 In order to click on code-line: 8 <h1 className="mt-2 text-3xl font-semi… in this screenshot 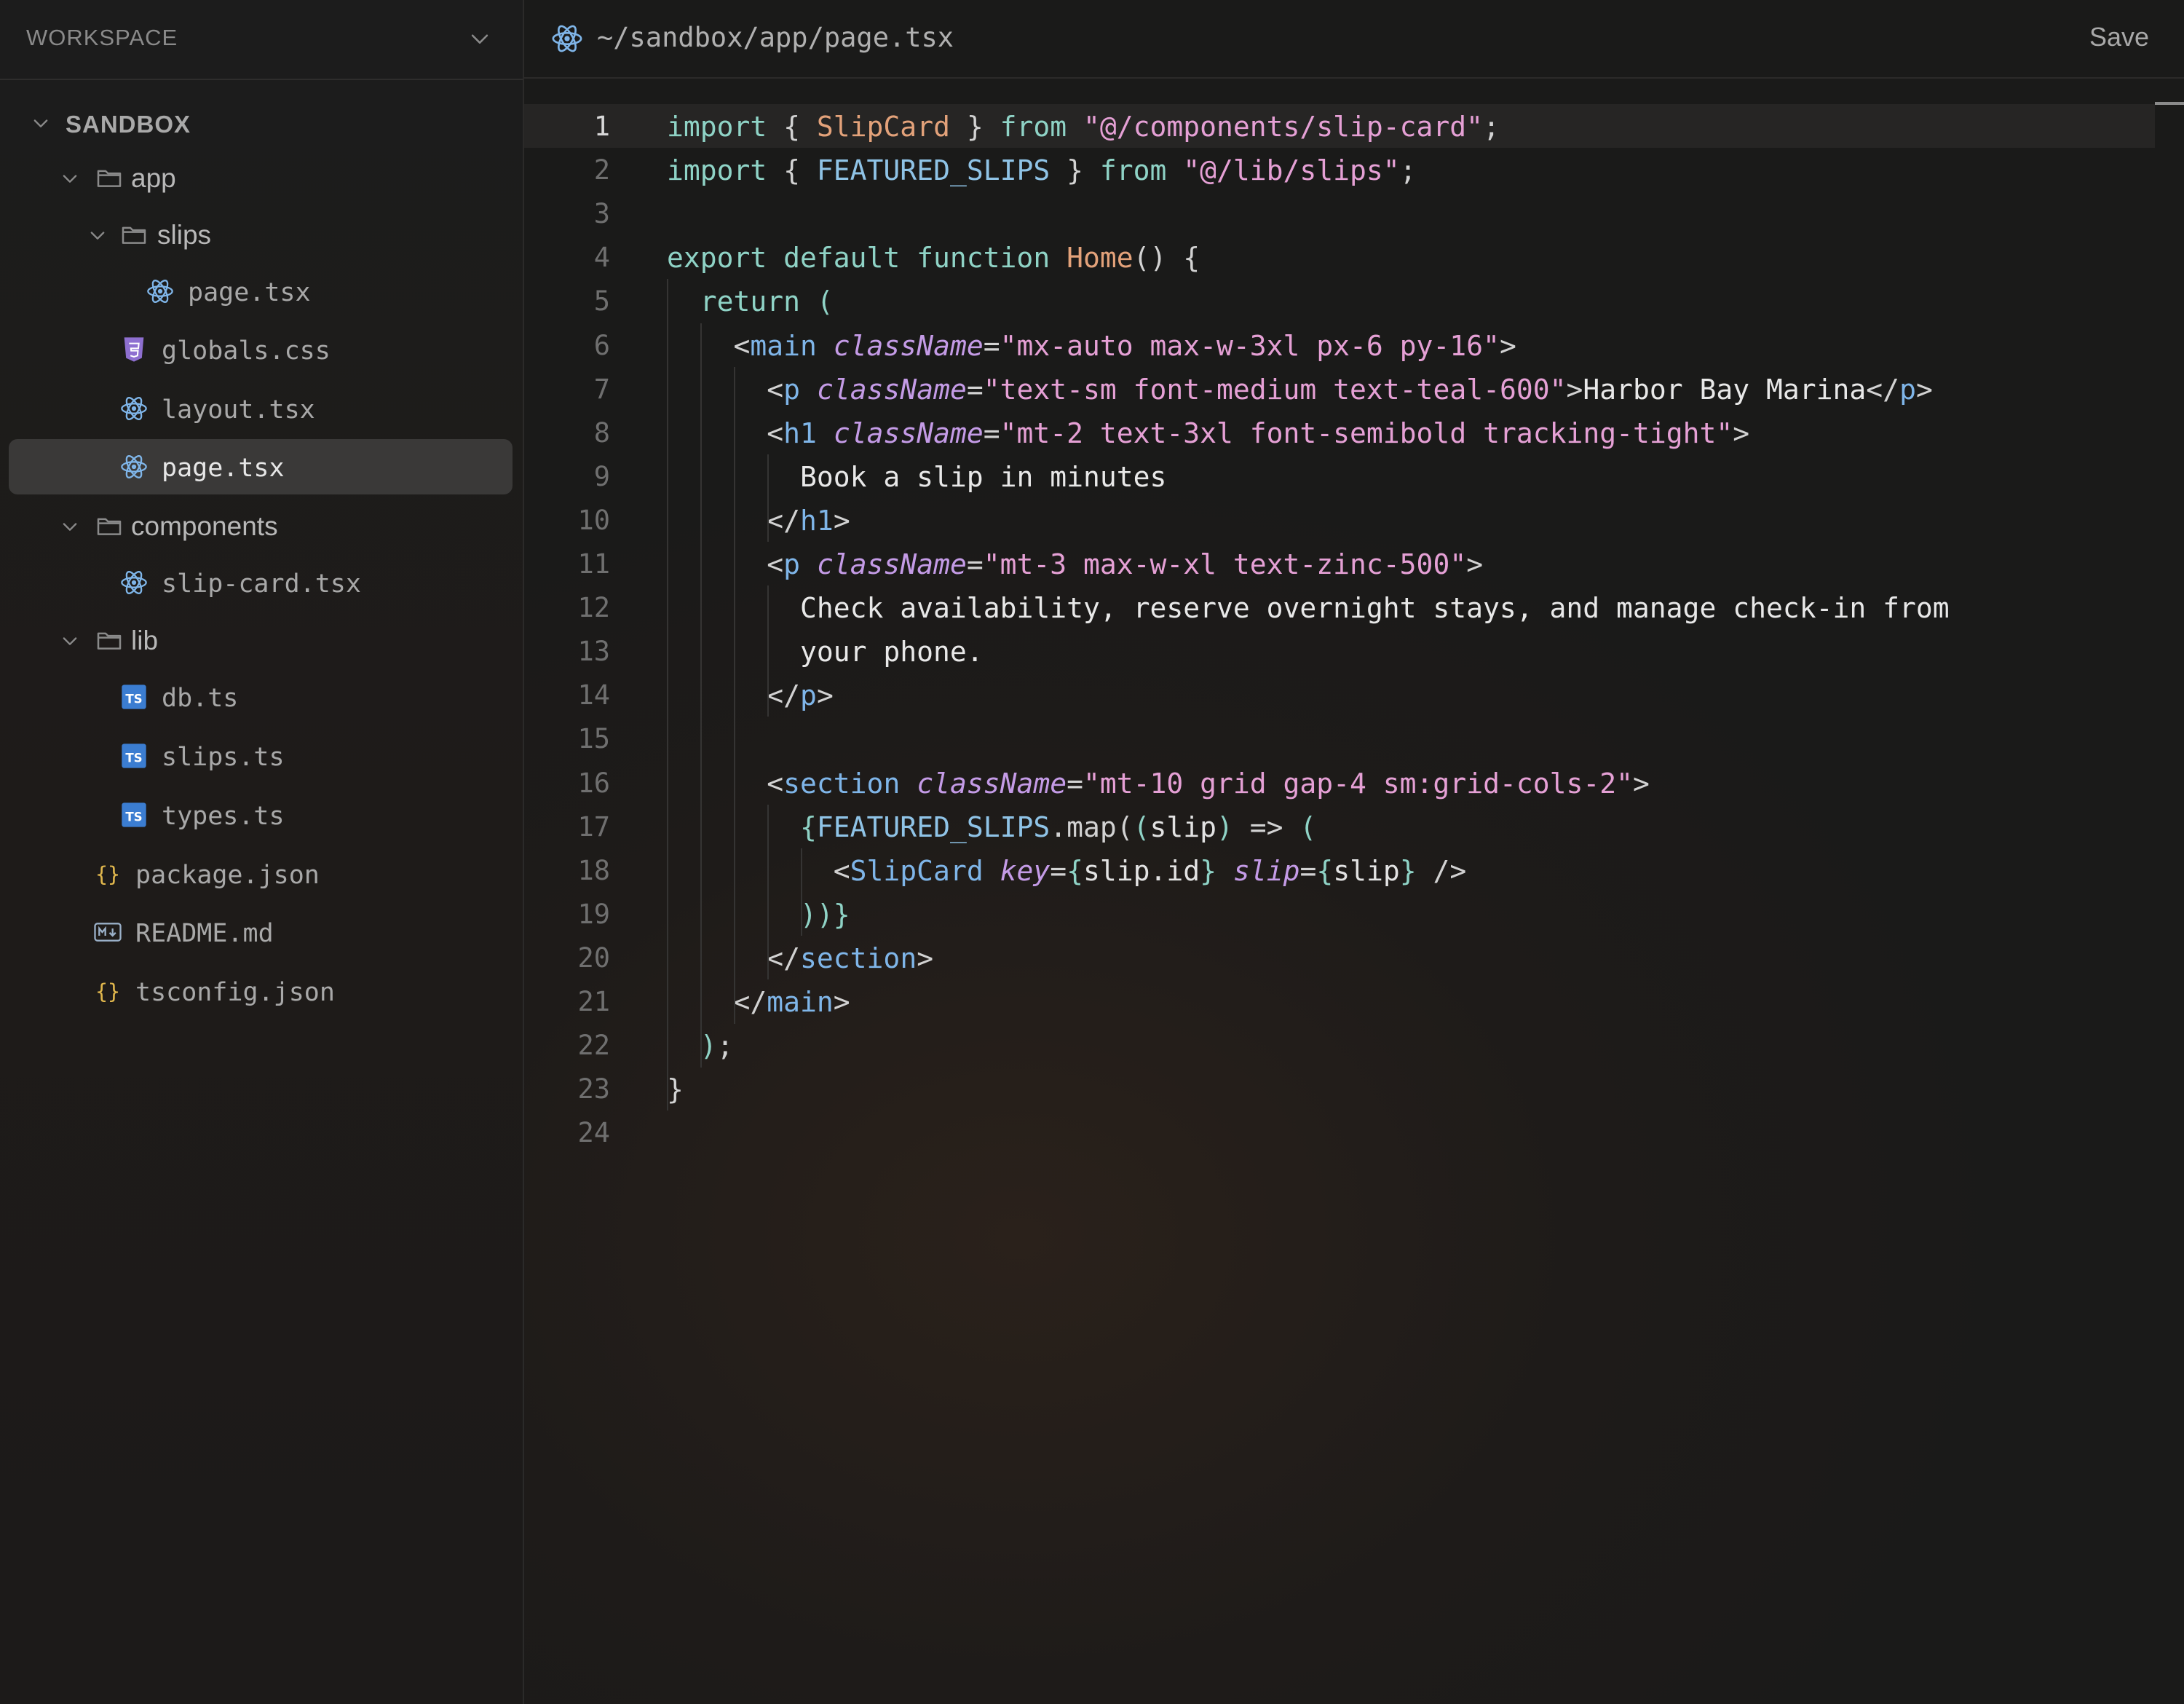, I will do `click(1339, 432)`.